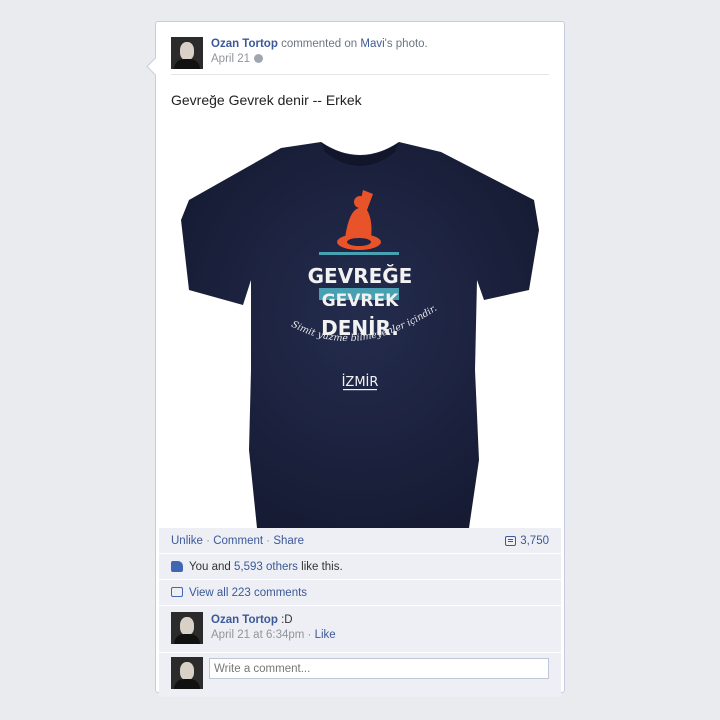 The width and height of the screenshot is (720, 720). Describe the element at coordinates (360, 382) in the screenshot. I see `print-city: İZMİR` at that location.